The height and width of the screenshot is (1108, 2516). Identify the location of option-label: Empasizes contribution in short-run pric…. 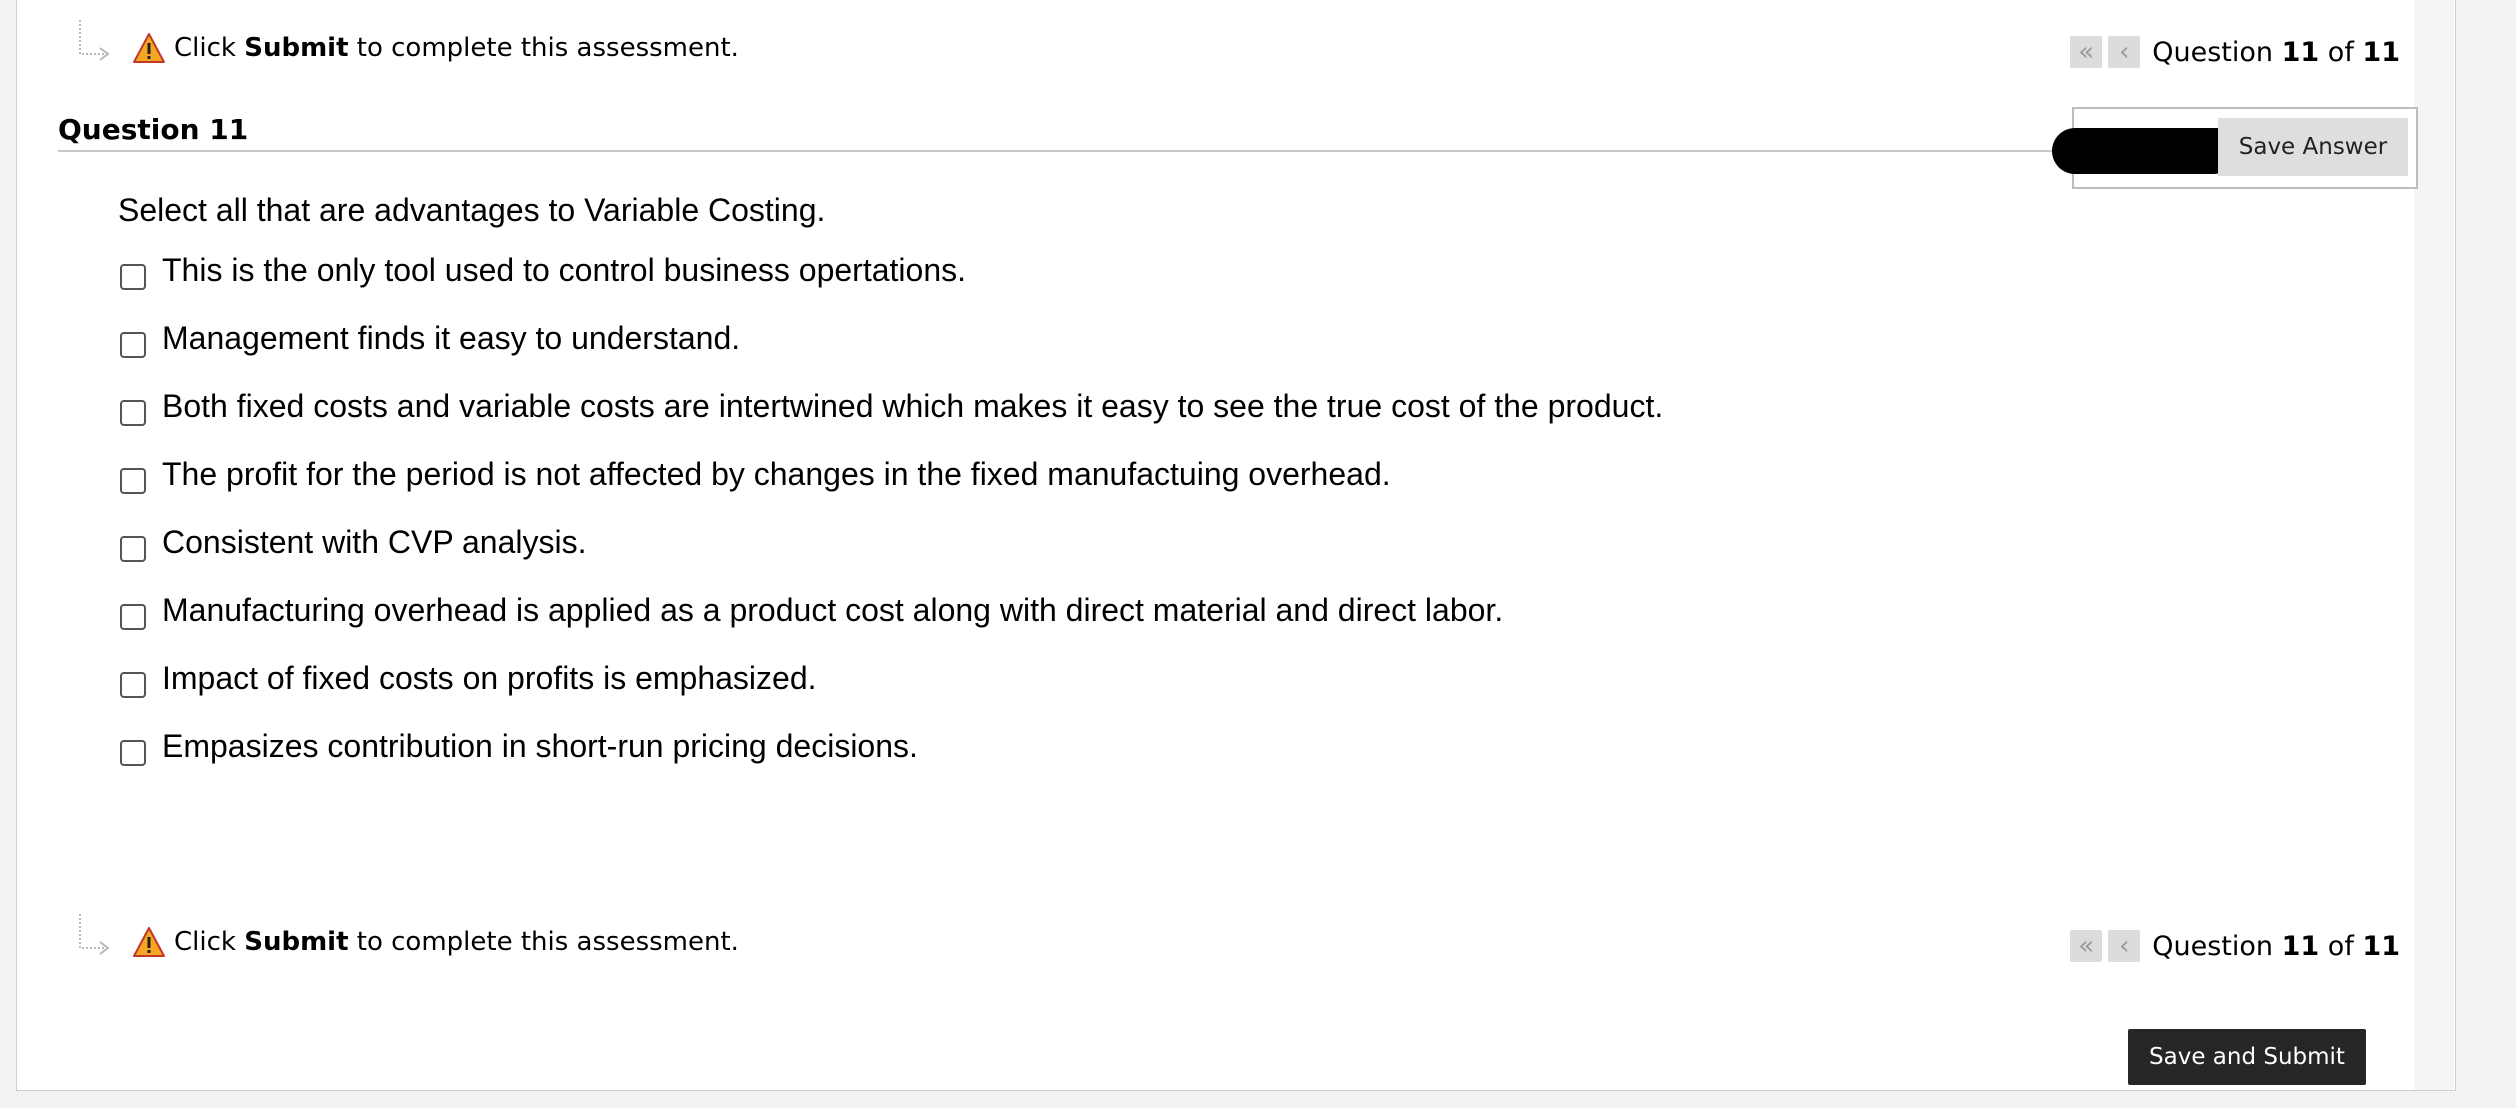
(540, 746).